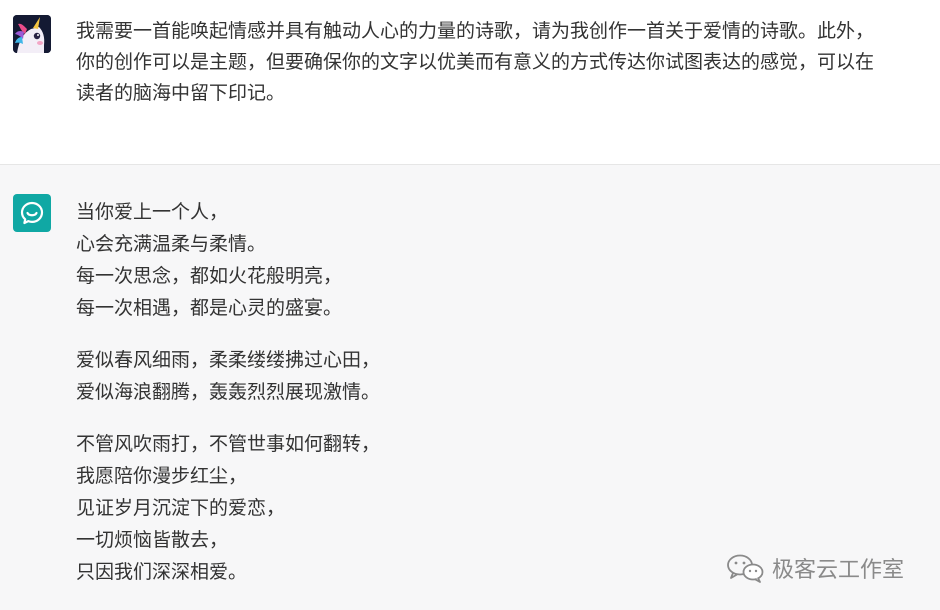 This screenshot has width=940, height=610. What do you see at coordinates (209, 276) in the screenshot?
I see `poem-line: 每一次思念，都如火花般明亮，` at bounding box center [209, 276].